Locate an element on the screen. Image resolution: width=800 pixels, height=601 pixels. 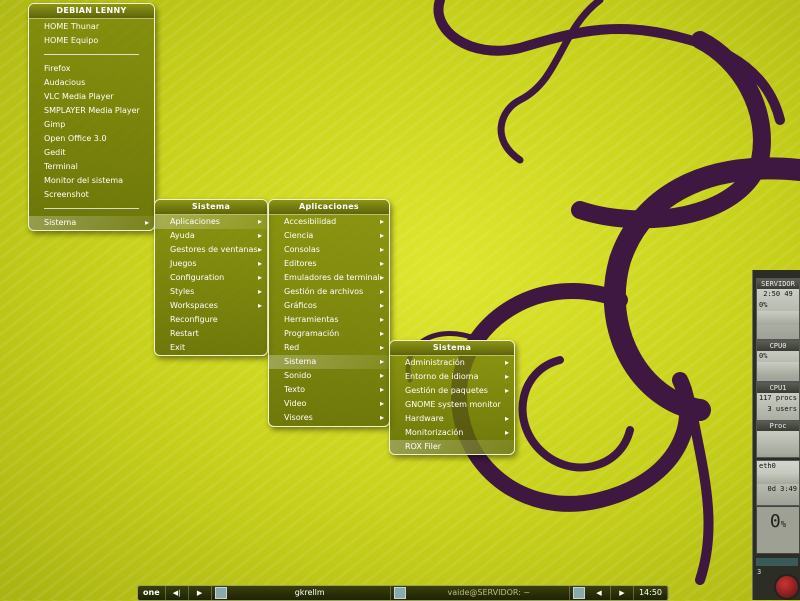
menu-item-gestion-paquetes: Gestión de paquetes is located at coordinates (452, 391).